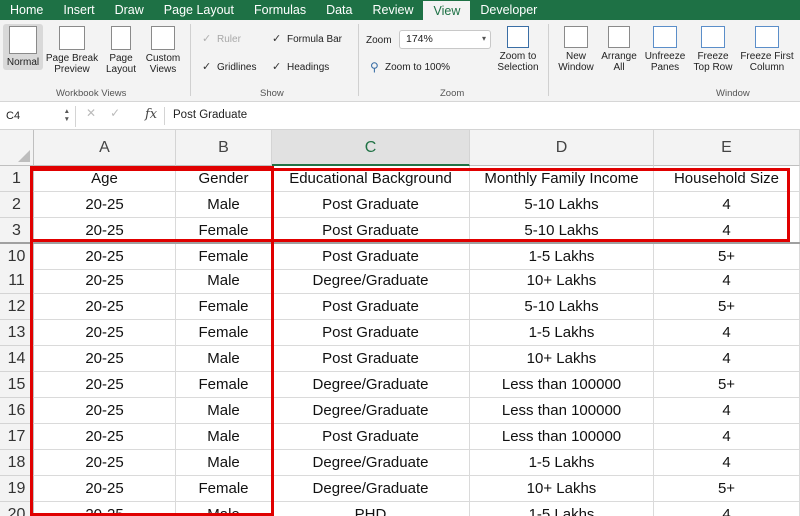  I want to click on freeze-top-row-button: Freeze Top Row, so click(713, 49).